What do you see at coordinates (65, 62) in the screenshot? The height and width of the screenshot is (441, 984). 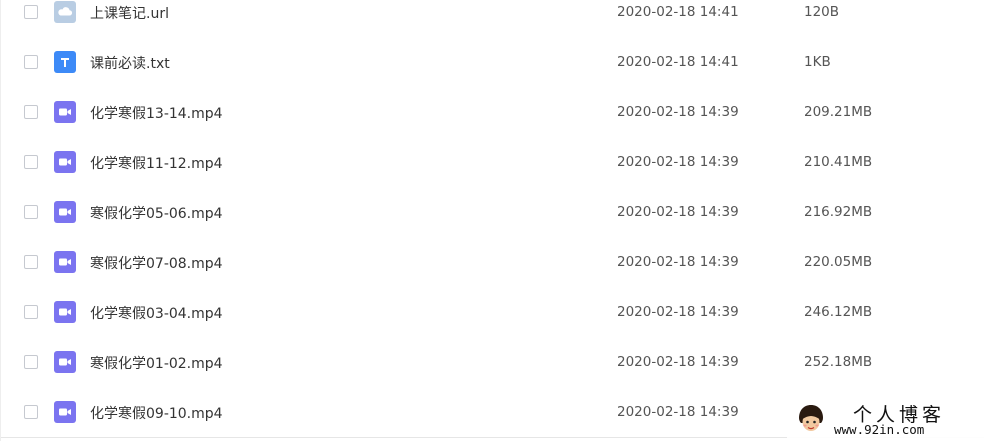 I see `text-file-icon` at bounding box center [65, 62].